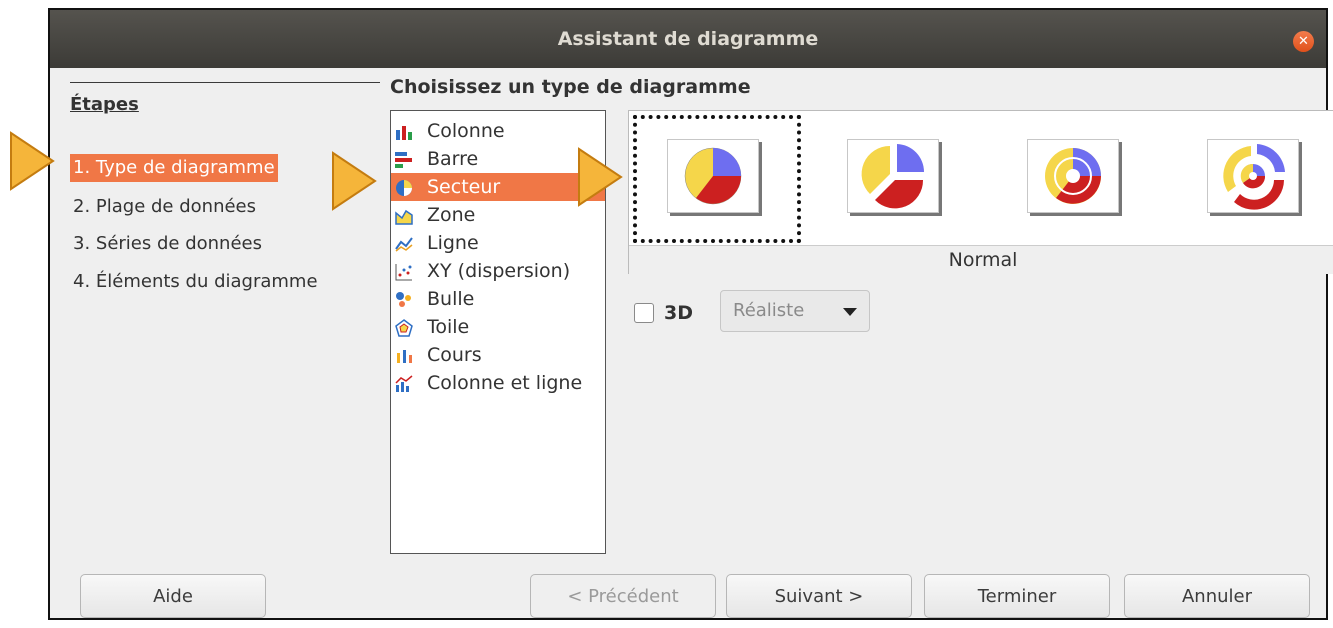  I want to click on step-data-series: 3. Séries de données, so click(167, 244).